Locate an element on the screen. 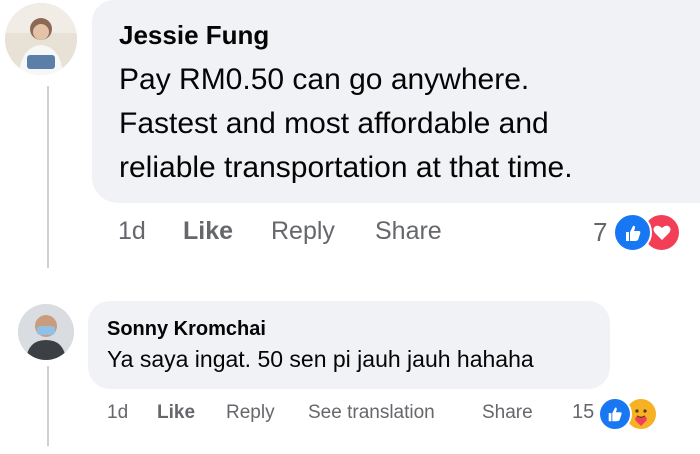 This screenshot has height=454, width=700. comment-line: Pay RM0.50 can go anywhere. is located at coordinates (324, 79).